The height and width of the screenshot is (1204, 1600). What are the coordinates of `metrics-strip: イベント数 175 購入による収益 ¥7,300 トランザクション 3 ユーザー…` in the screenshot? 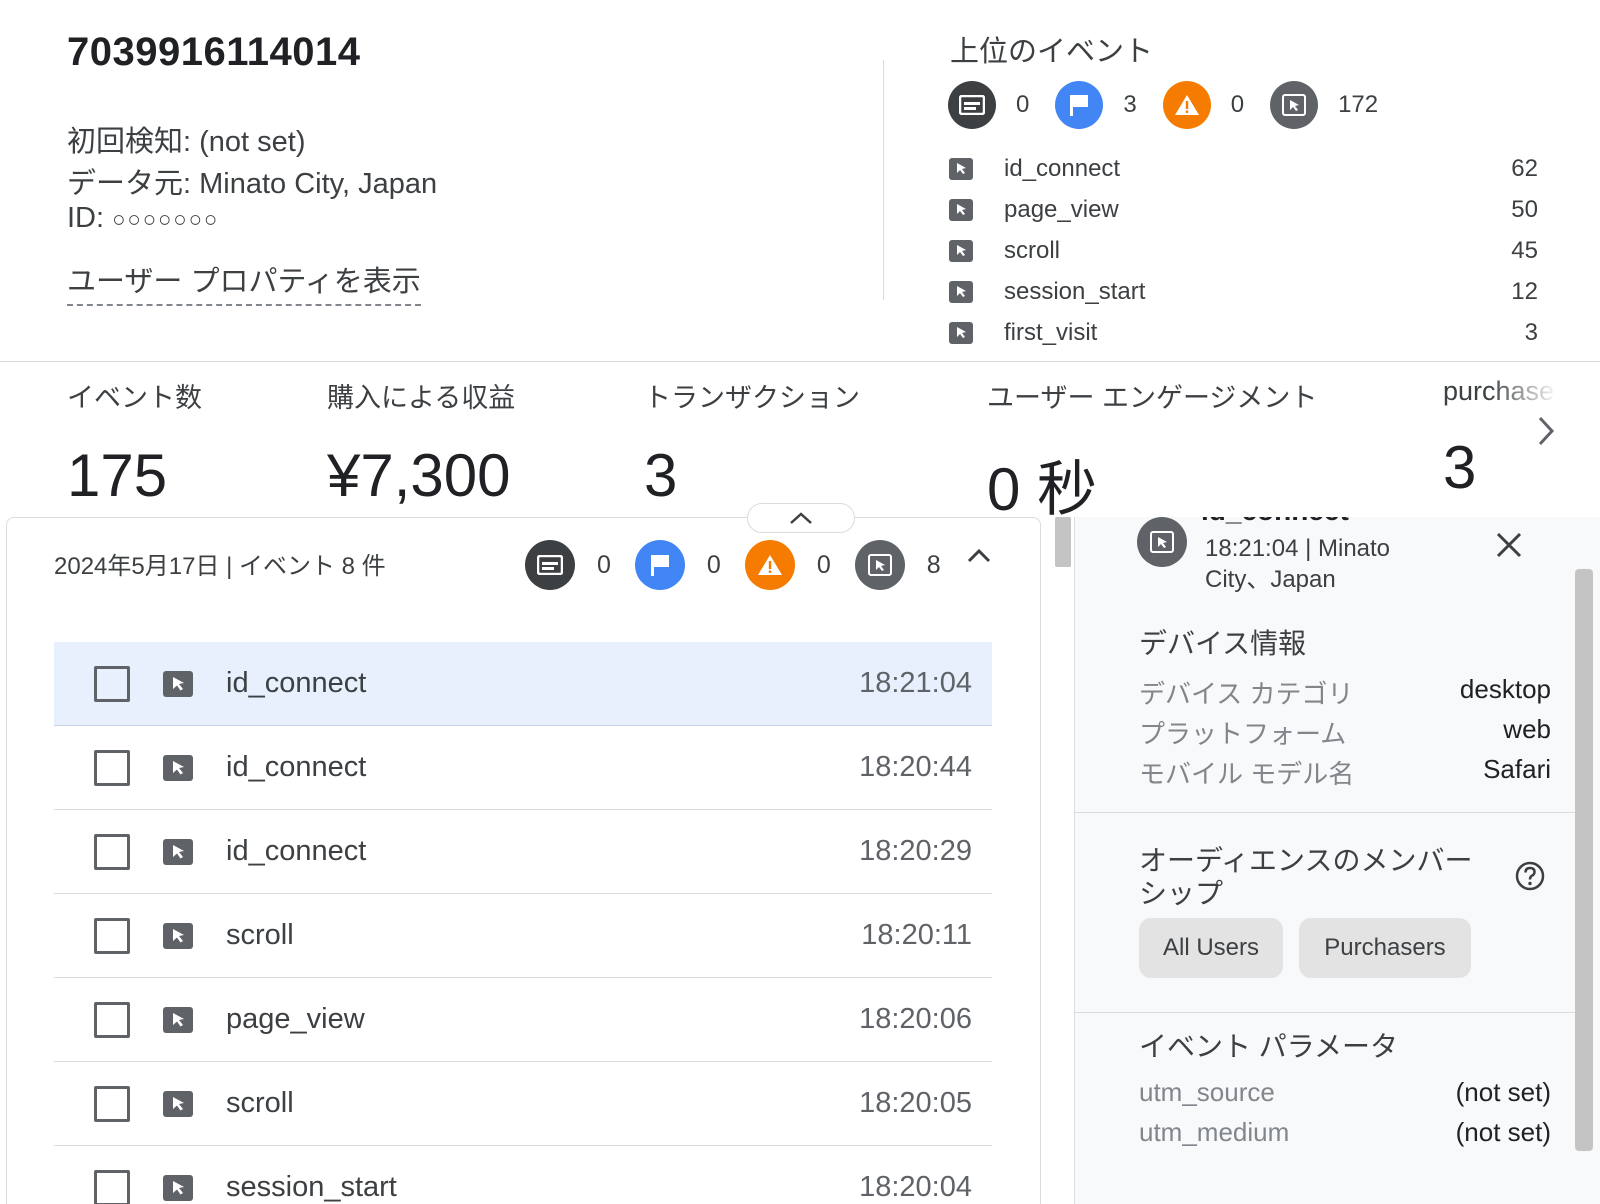 It's located at (800, 442).